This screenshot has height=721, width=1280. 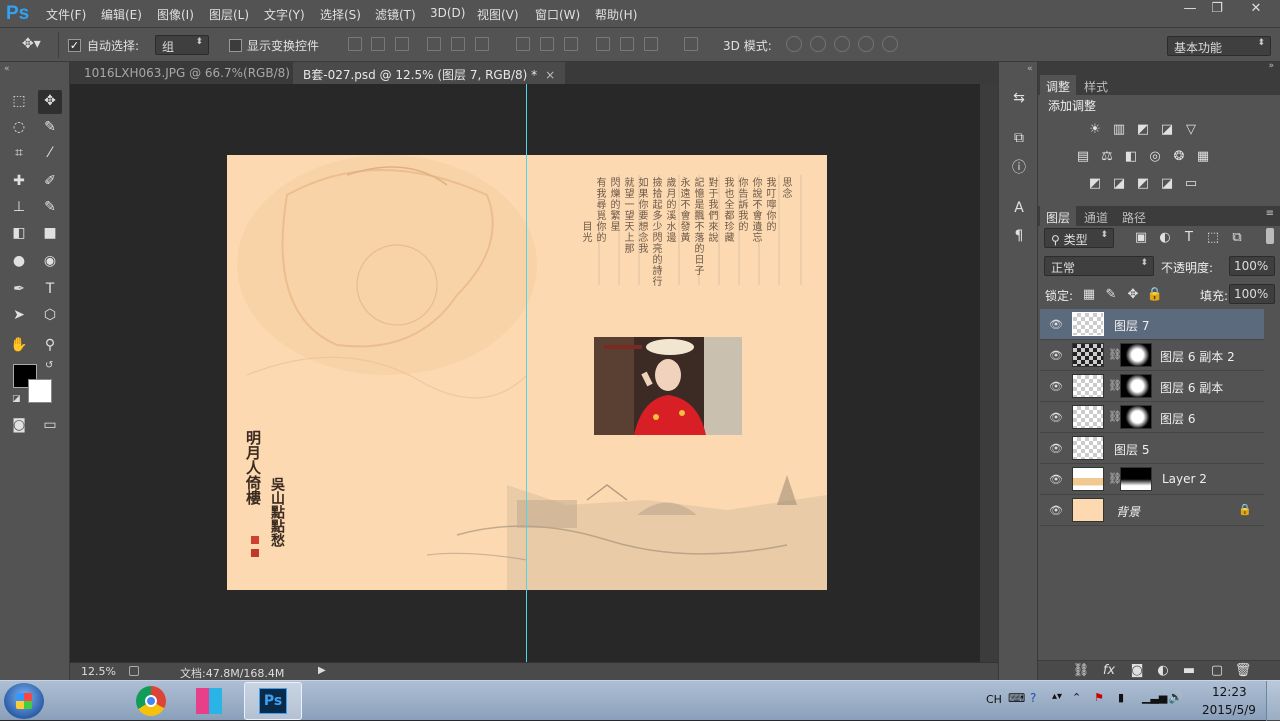 I want to click on link-layers-icon: ⛓, so click(x=1081, y=671).